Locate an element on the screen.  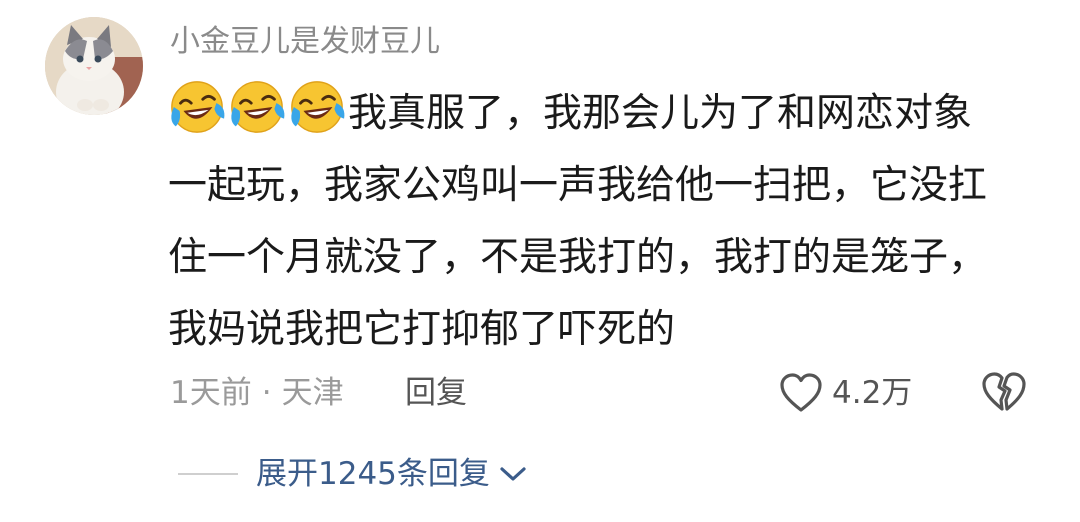
expand-replies-button: 展开1245条回复 is located at coordinates (392, 474).